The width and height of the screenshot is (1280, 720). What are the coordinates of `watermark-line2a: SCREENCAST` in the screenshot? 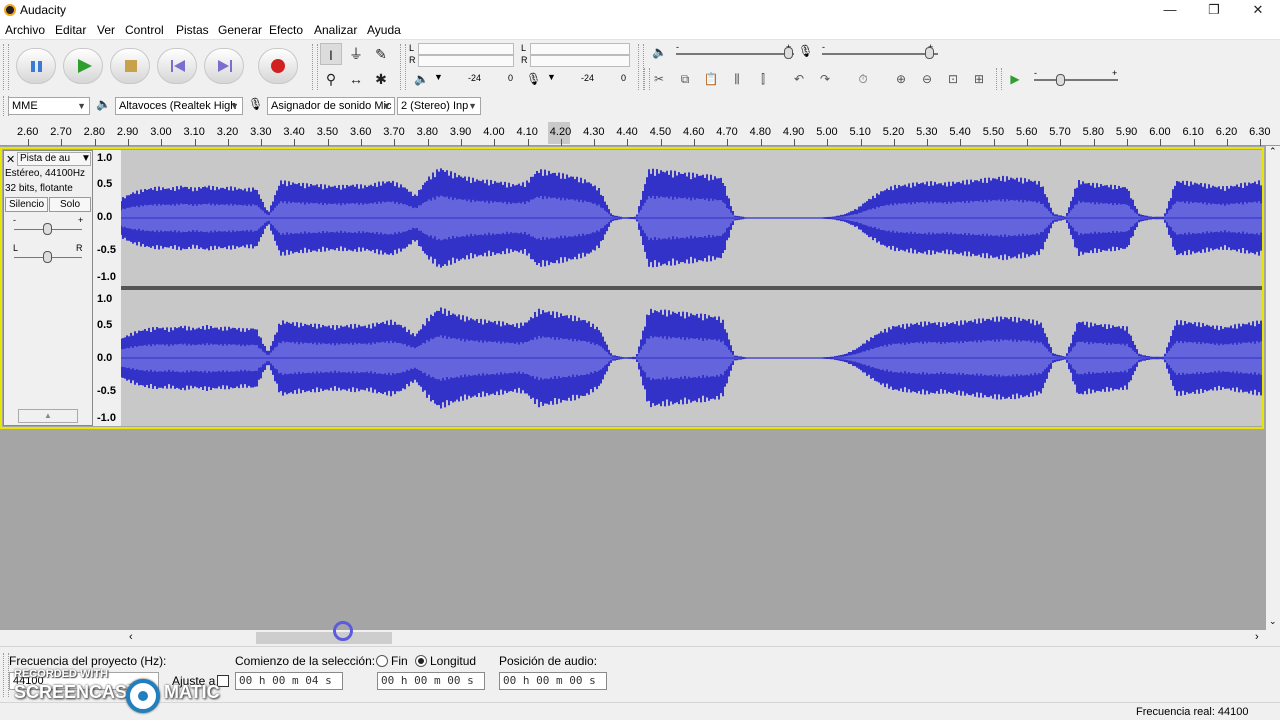 It's located at (76, 692).